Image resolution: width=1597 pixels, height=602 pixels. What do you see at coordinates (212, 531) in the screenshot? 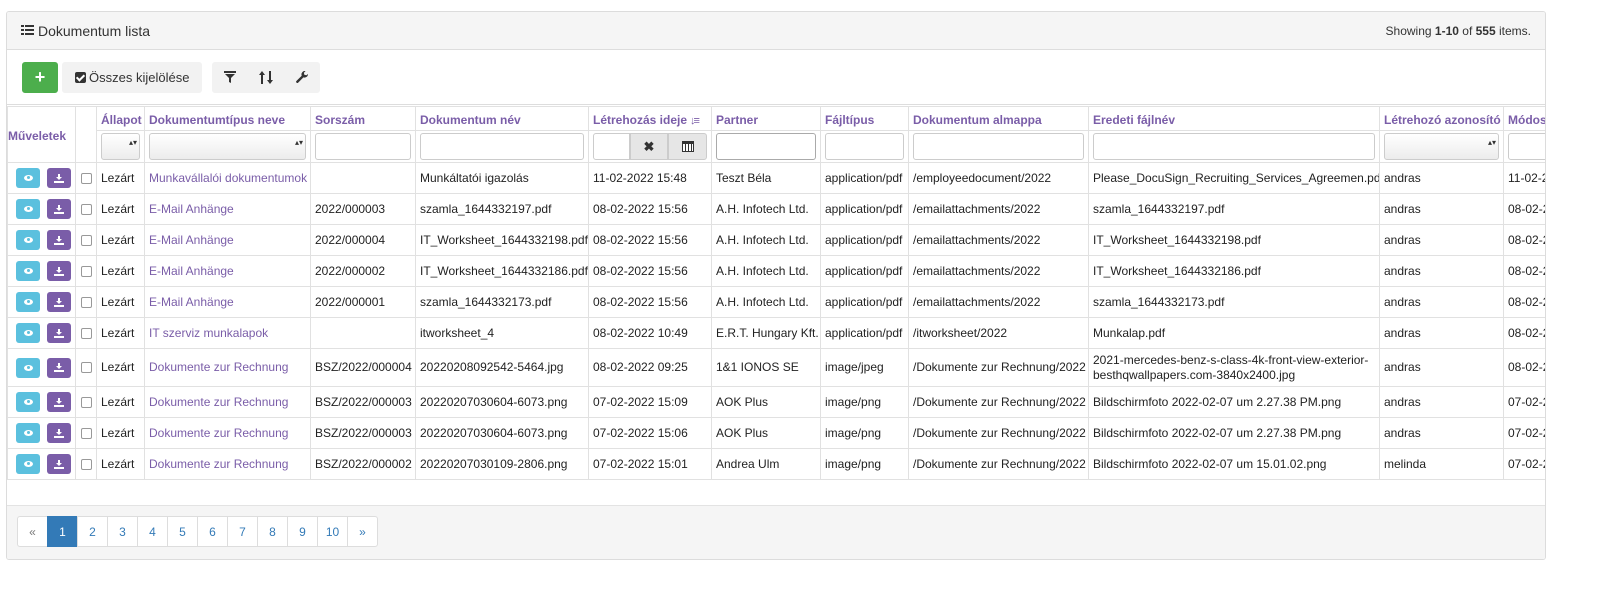
I see `page-button-6: 6` at bounding box center [212, 531].